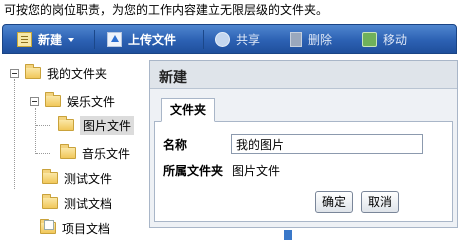 This screenshot has height=240, width=474. What do you see at coordinates (50, 39) in the screenshot?
I see `new-button-label: 新建` at bounding box center [50, 39].